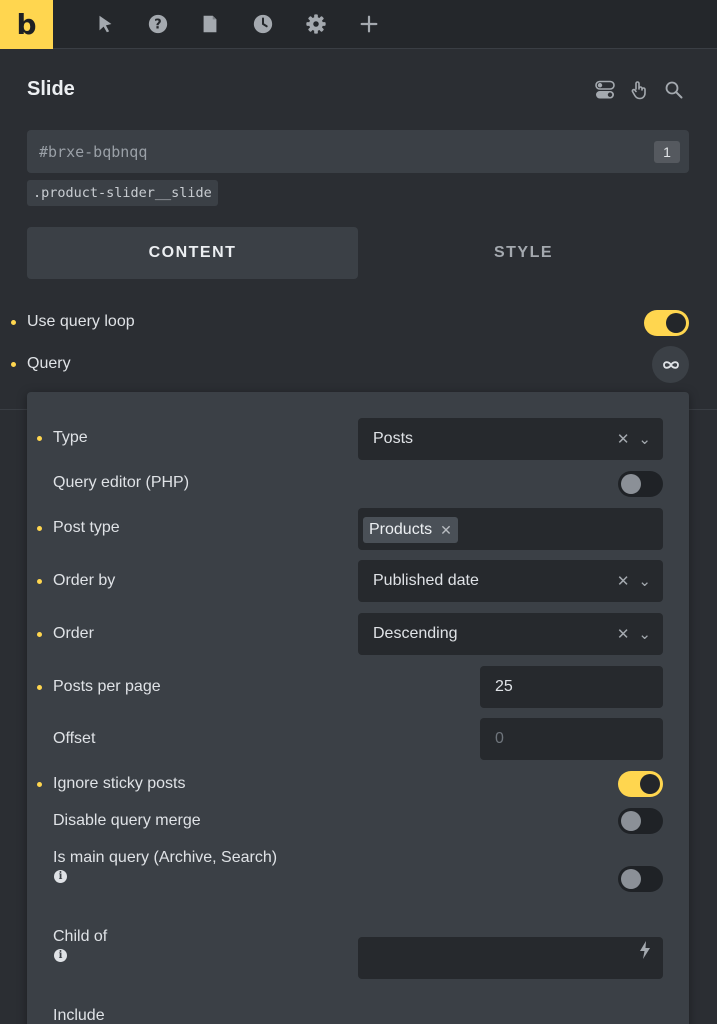 The image size is (717, 1024). I want to click on help-icon: ?, so click(158, 24).